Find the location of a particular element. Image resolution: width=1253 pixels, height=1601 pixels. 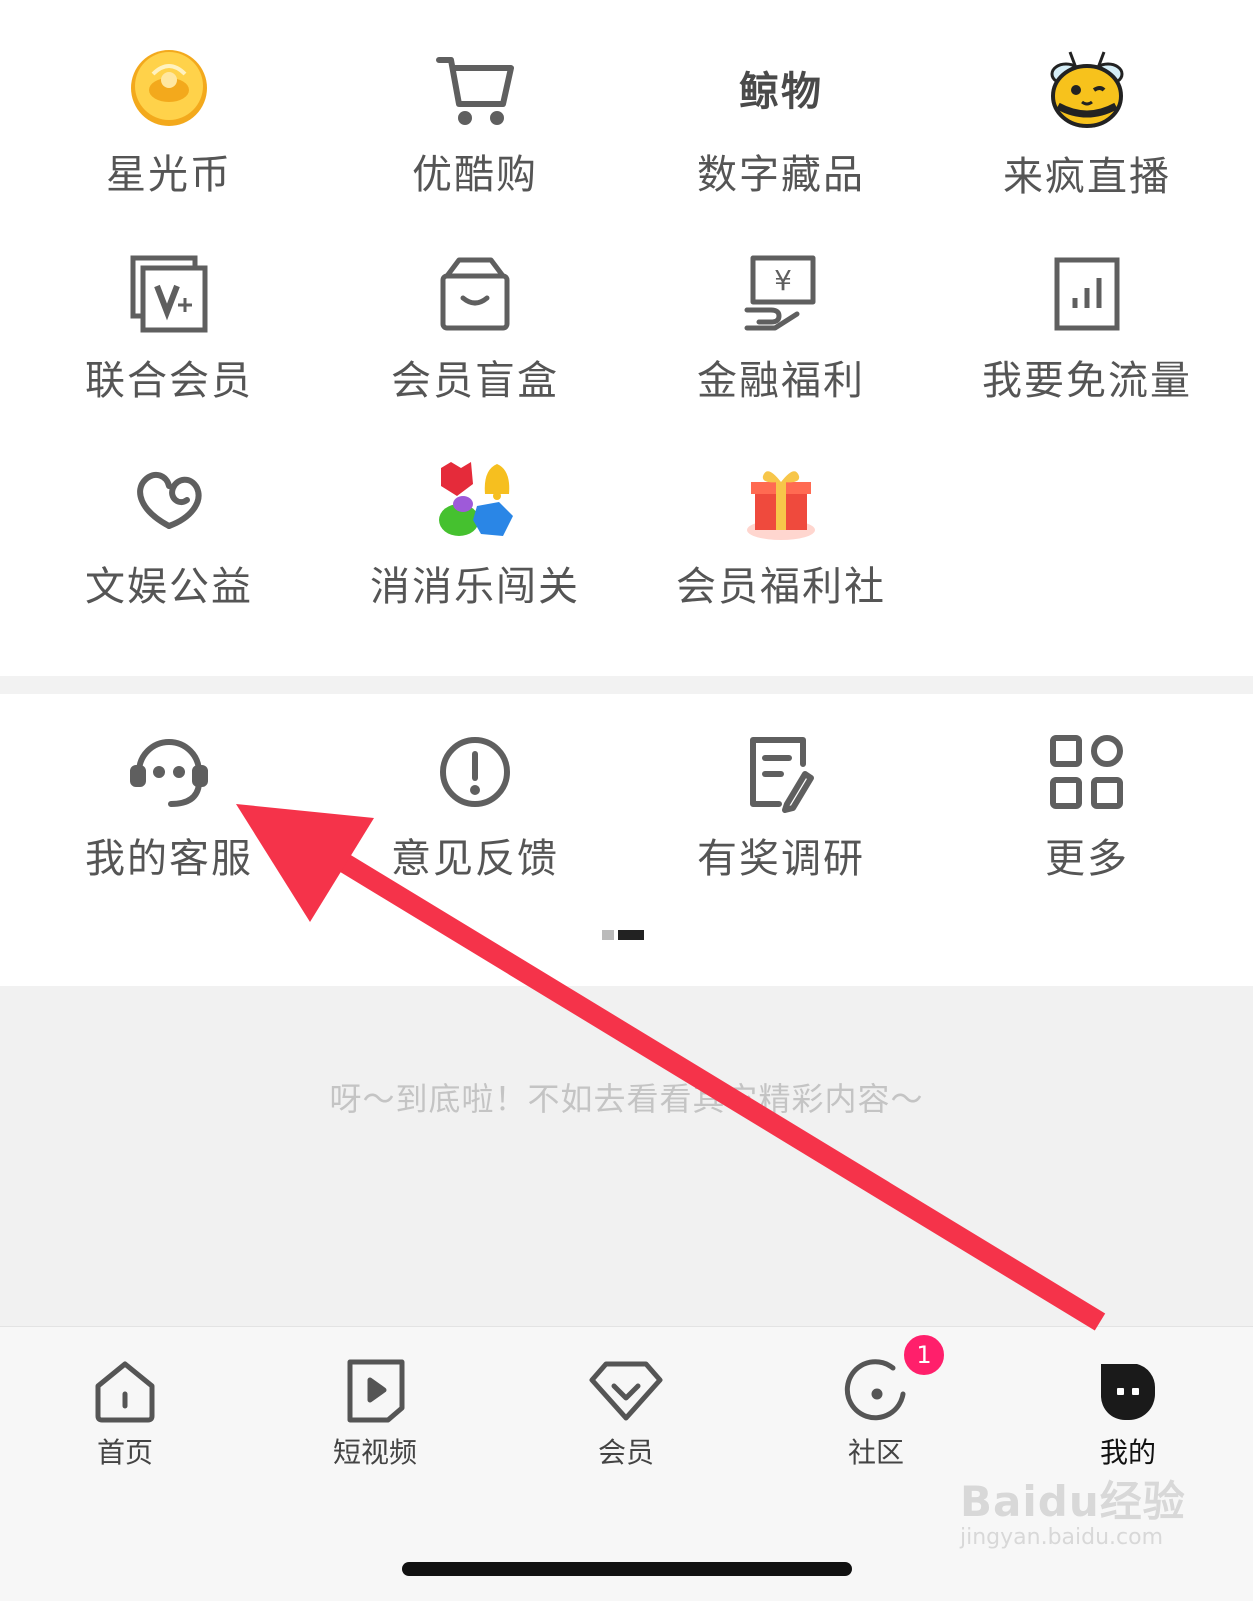

tool-label: 意见反馈 is located at coordinates (475, 859).